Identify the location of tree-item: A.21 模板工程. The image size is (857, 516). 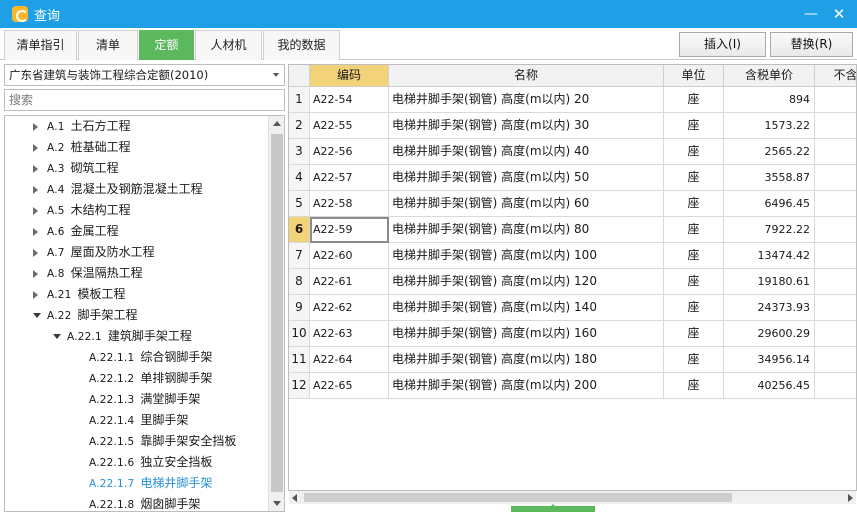
(79, 294).